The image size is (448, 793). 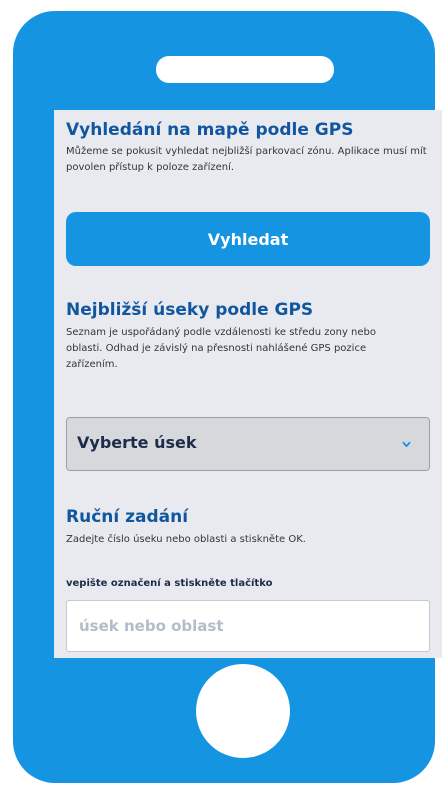 What do you see at coordinates (190, 310) in the screenshot?
I see `nearest-sections-title: Nejbližší úseky podle GPS` at bounding box center [190, 310].